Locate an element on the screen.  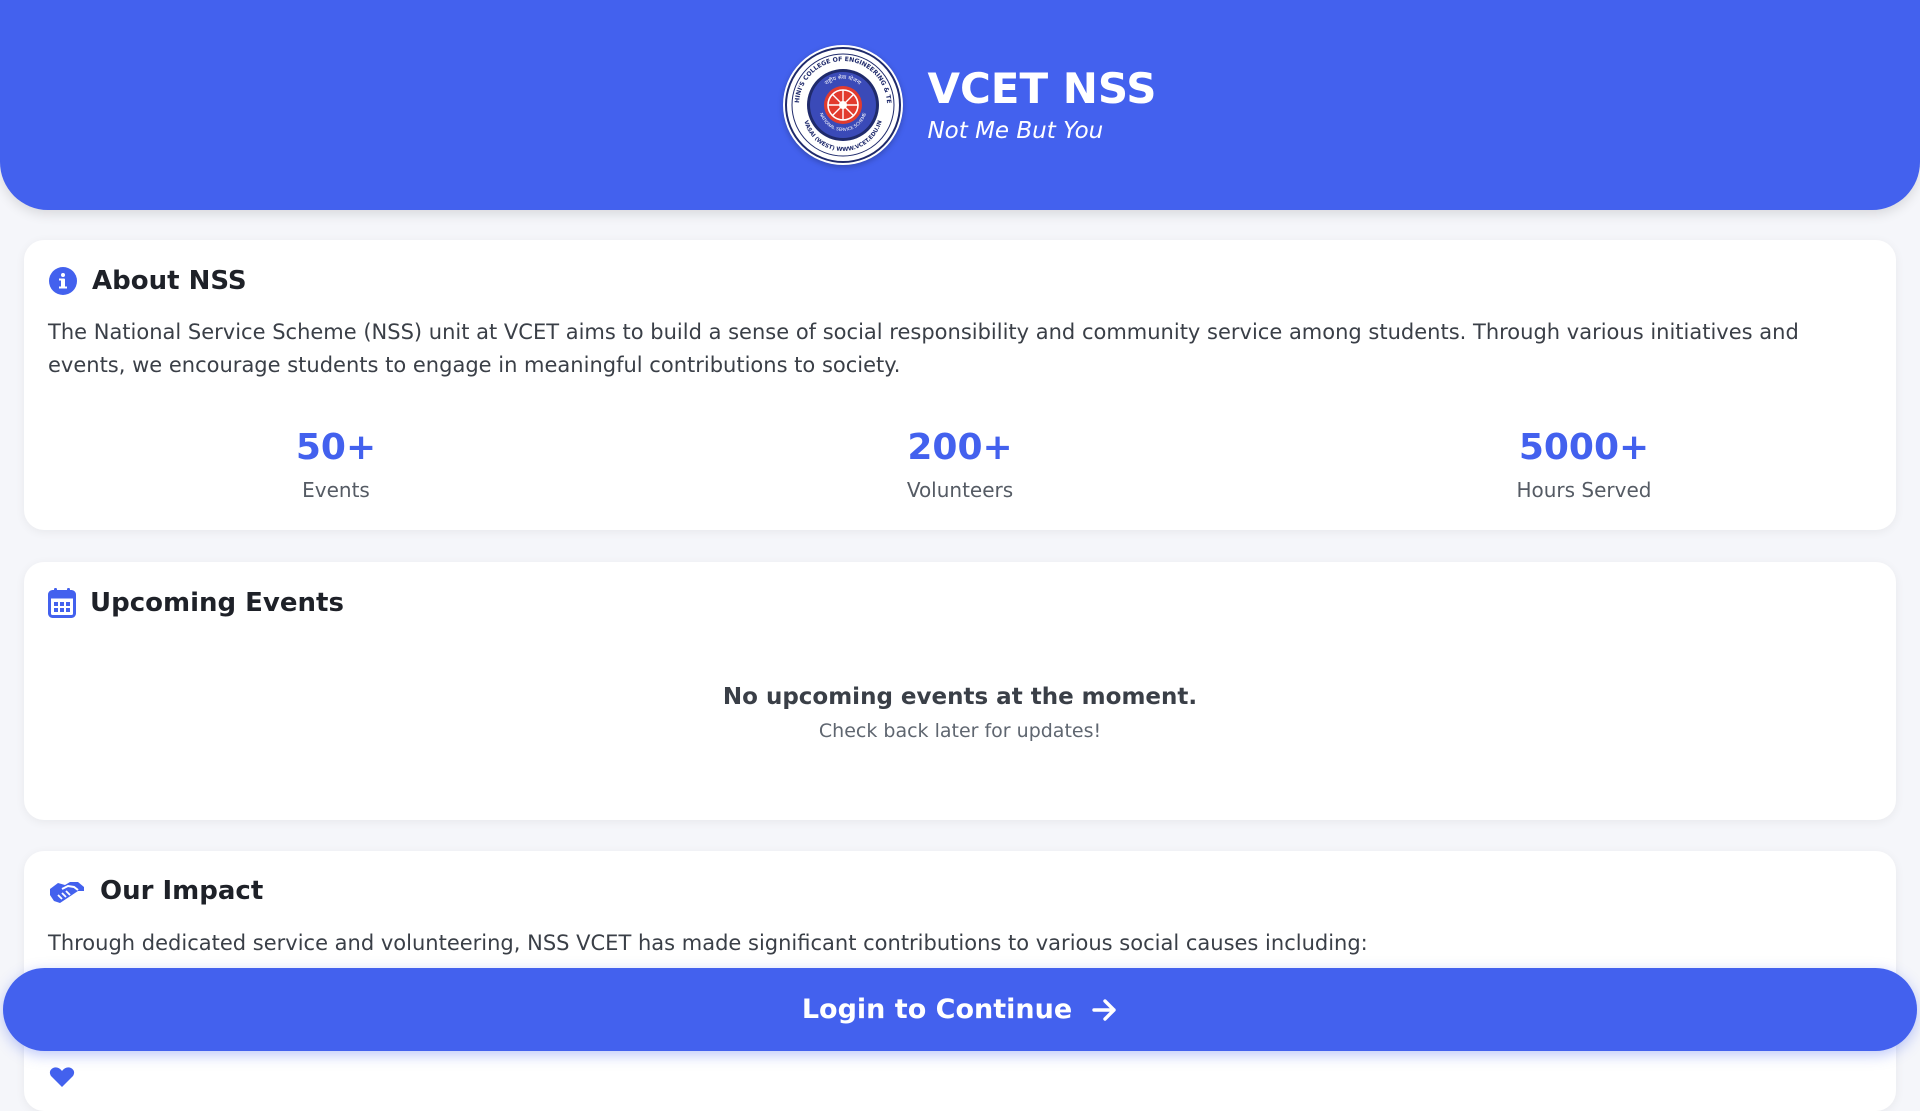
empty-state-title: No upcoming events at the moment. is located at coordinates (960, 697).